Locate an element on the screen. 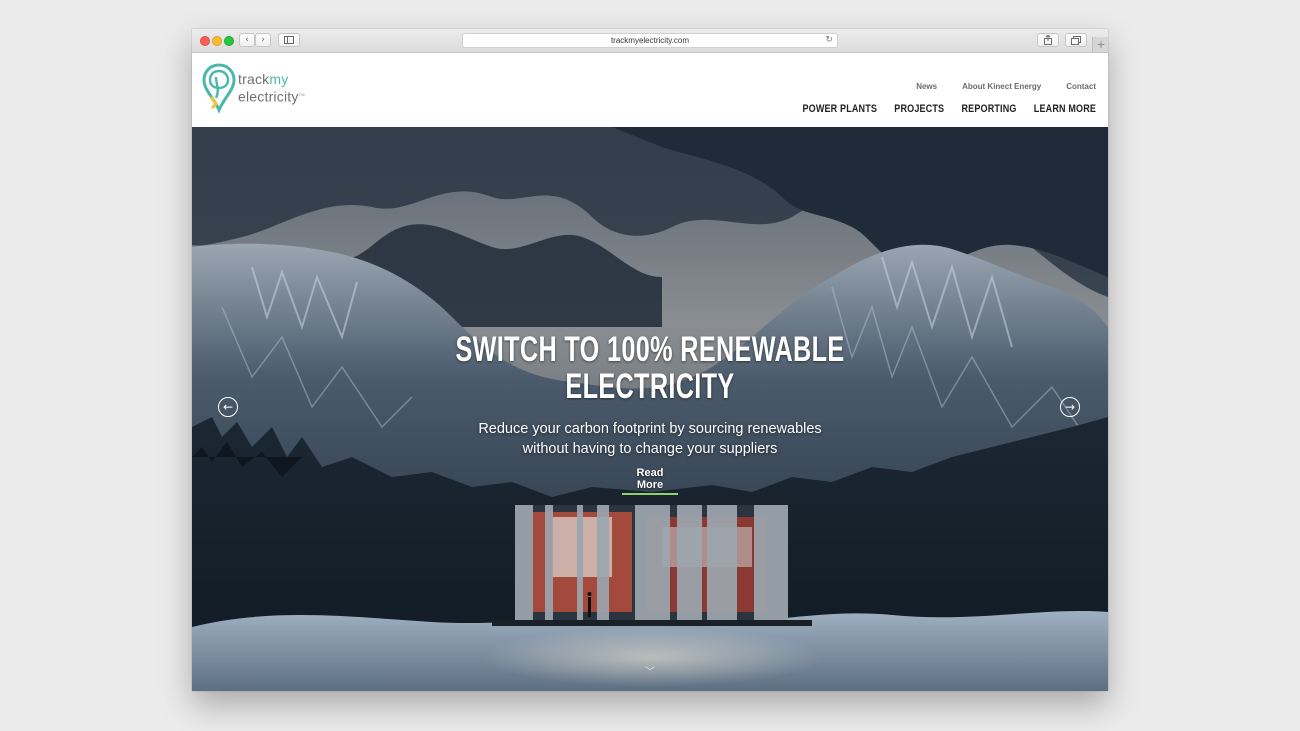 This screenshot has height=731, width=1300. address-bar: trackmyelectricity.com ↻ is located at coordinates (650, 40).